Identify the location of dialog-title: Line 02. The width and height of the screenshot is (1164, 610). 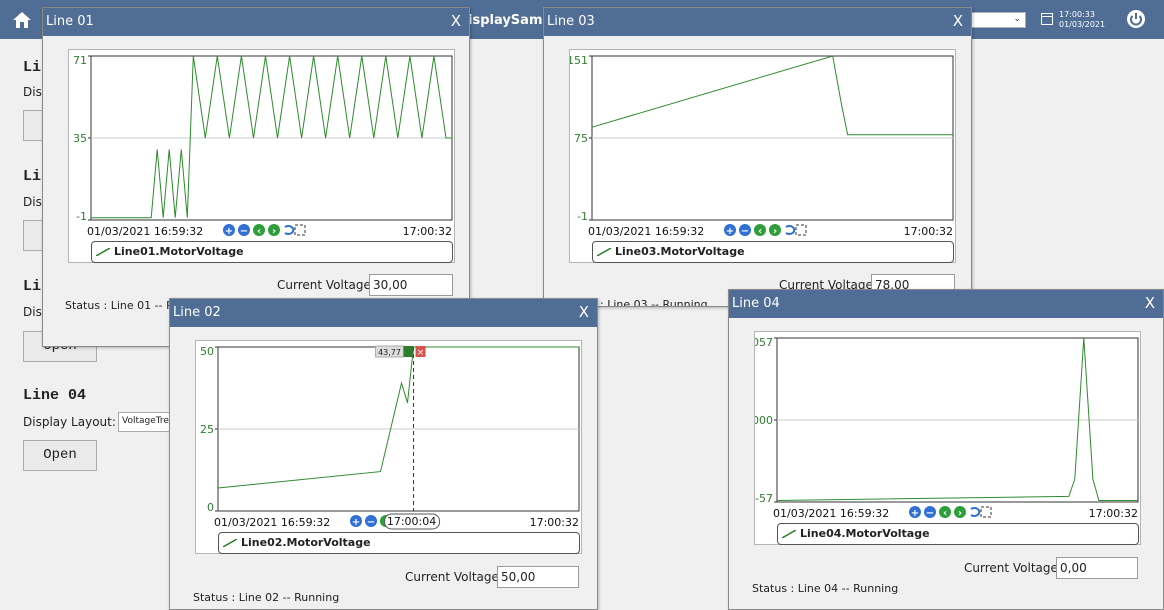
(197, 312).